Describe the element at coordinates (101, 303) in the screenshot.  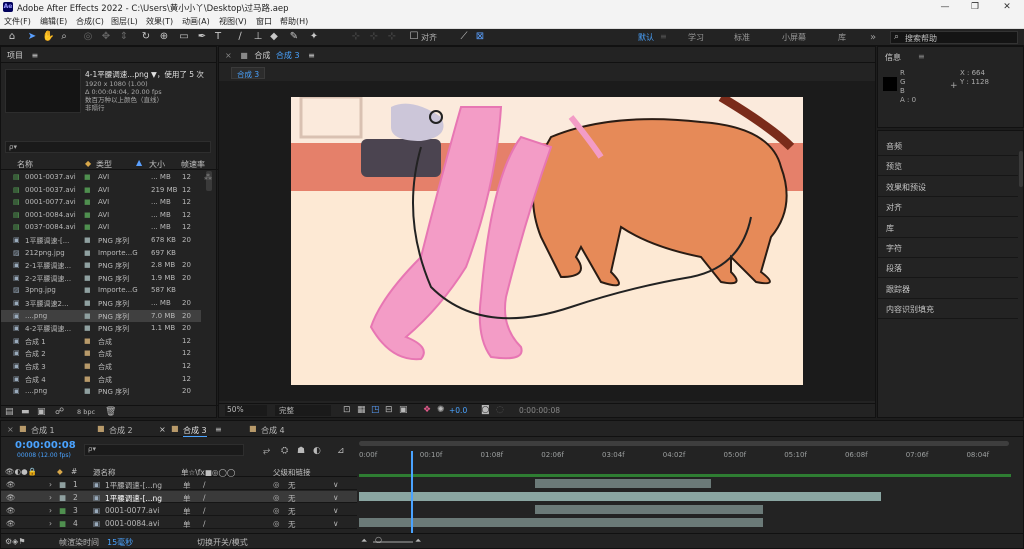
I see `project-item: ▣ 3平腰调速2... ■ PNG 序列 ... MB 20` at that location.